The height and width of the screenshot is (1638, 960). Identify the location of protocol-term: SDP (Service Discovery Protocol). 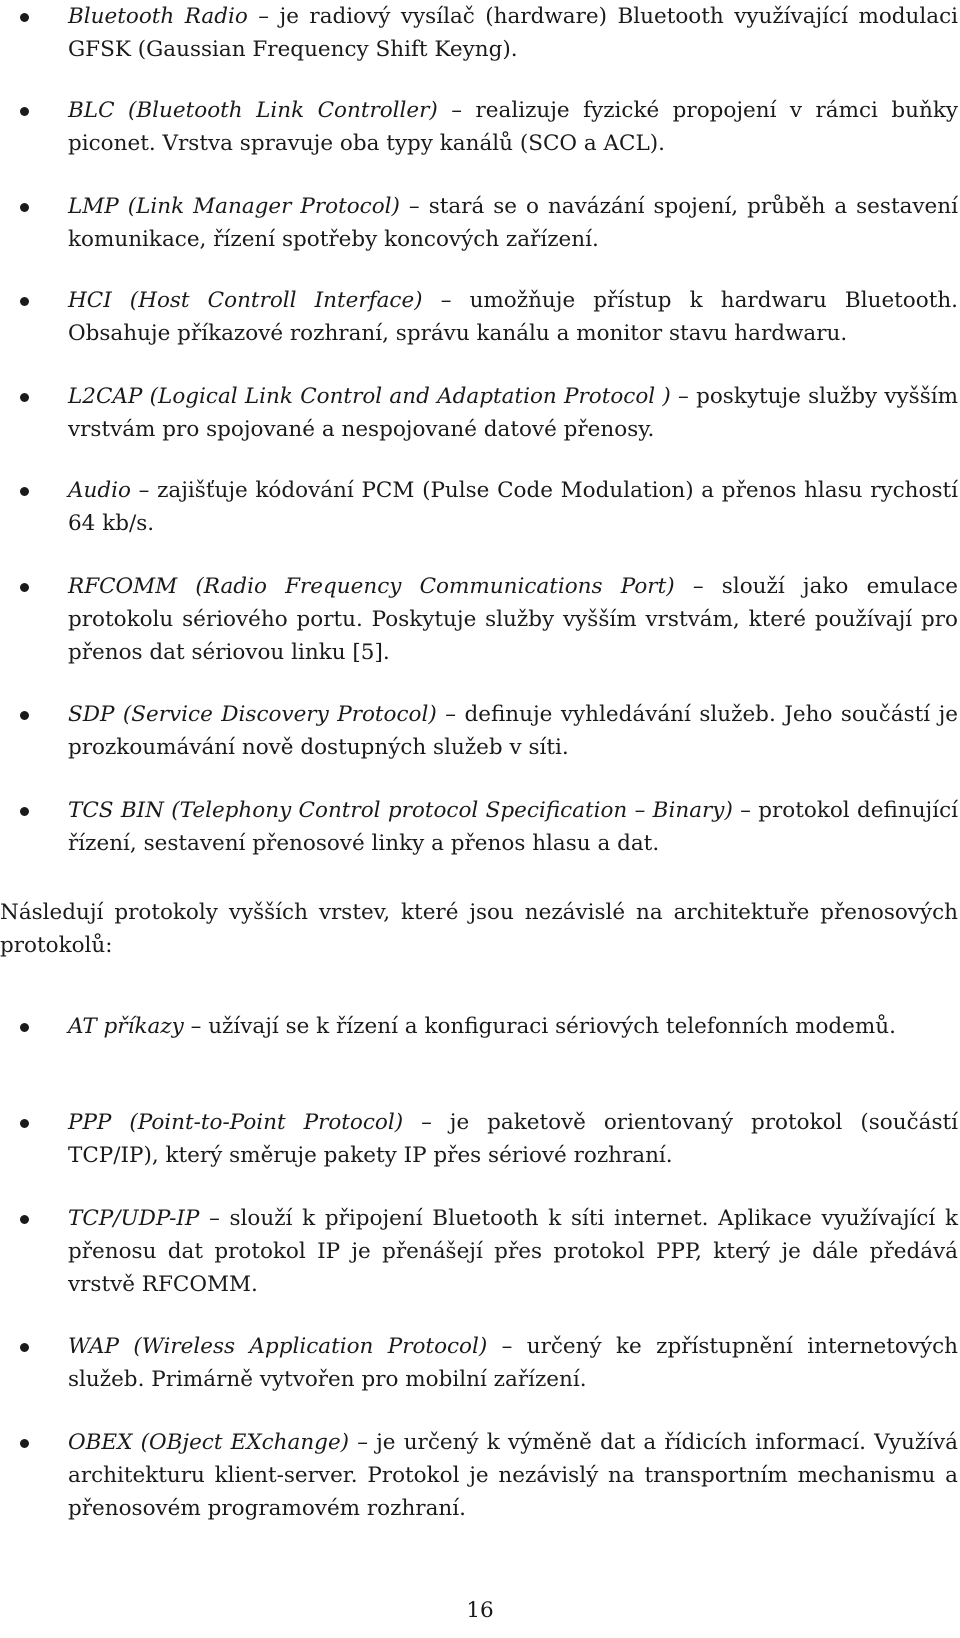
(252, 714).